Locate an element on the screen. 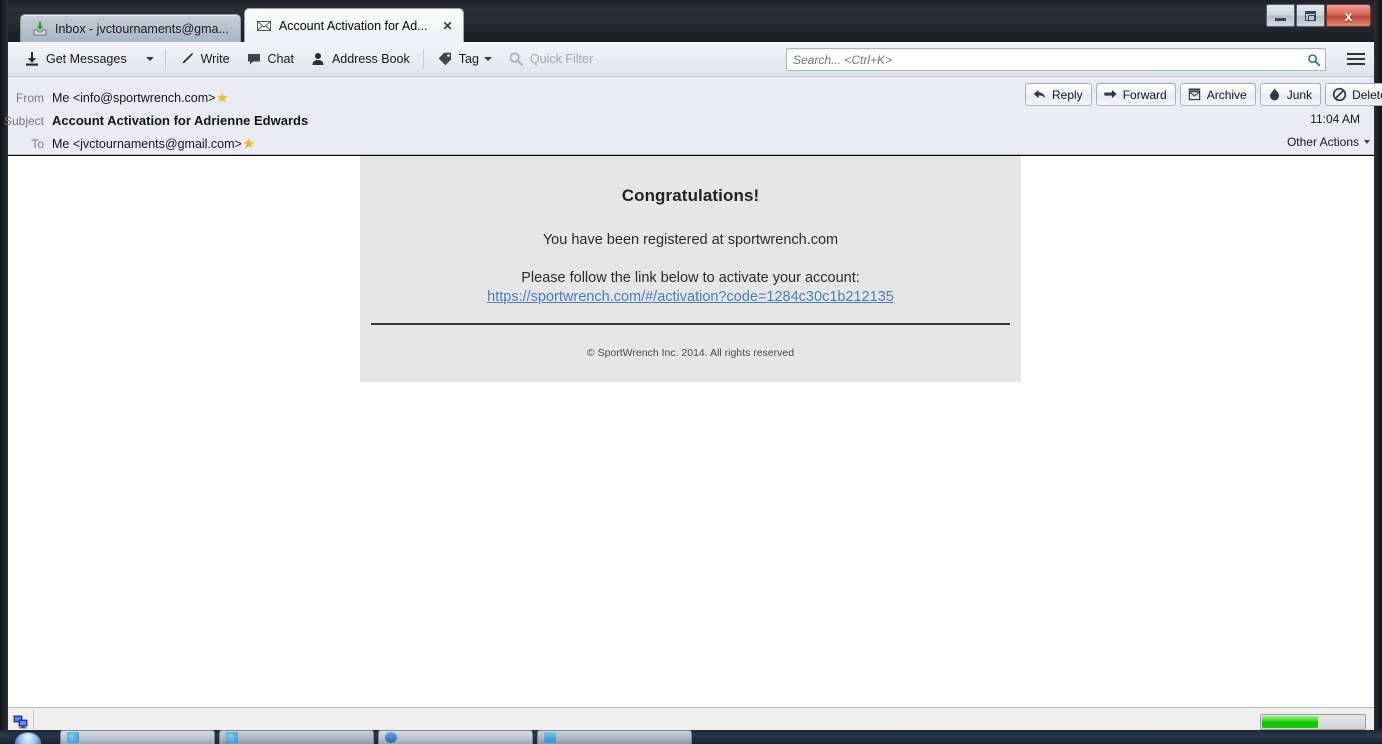  address-book-button: Address Book is located at coordinates (360, 59).